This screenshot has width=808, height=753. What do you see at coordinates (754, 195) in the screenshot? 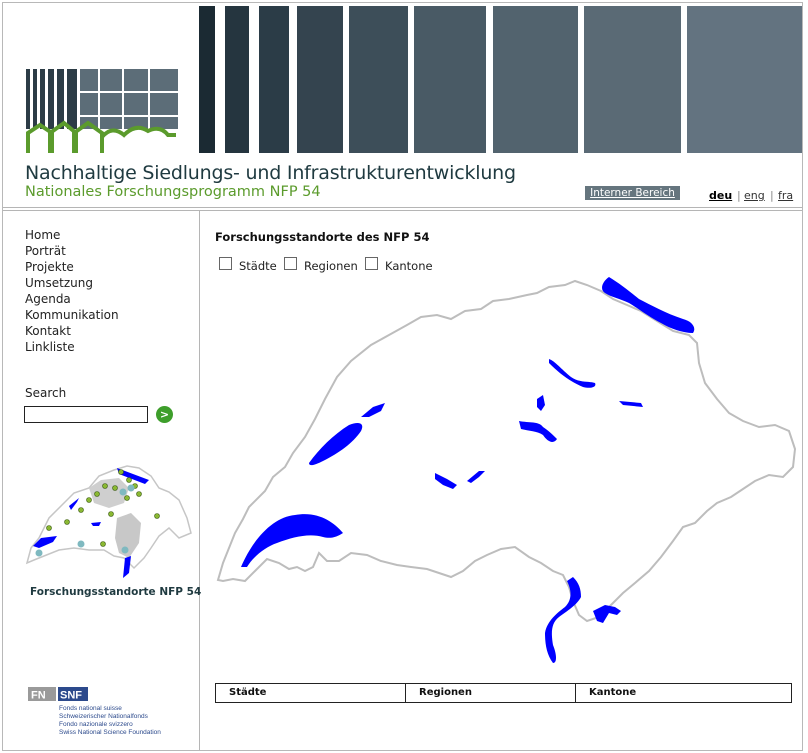
I see `lang-eng: eng` at bounding box center [754, 195].